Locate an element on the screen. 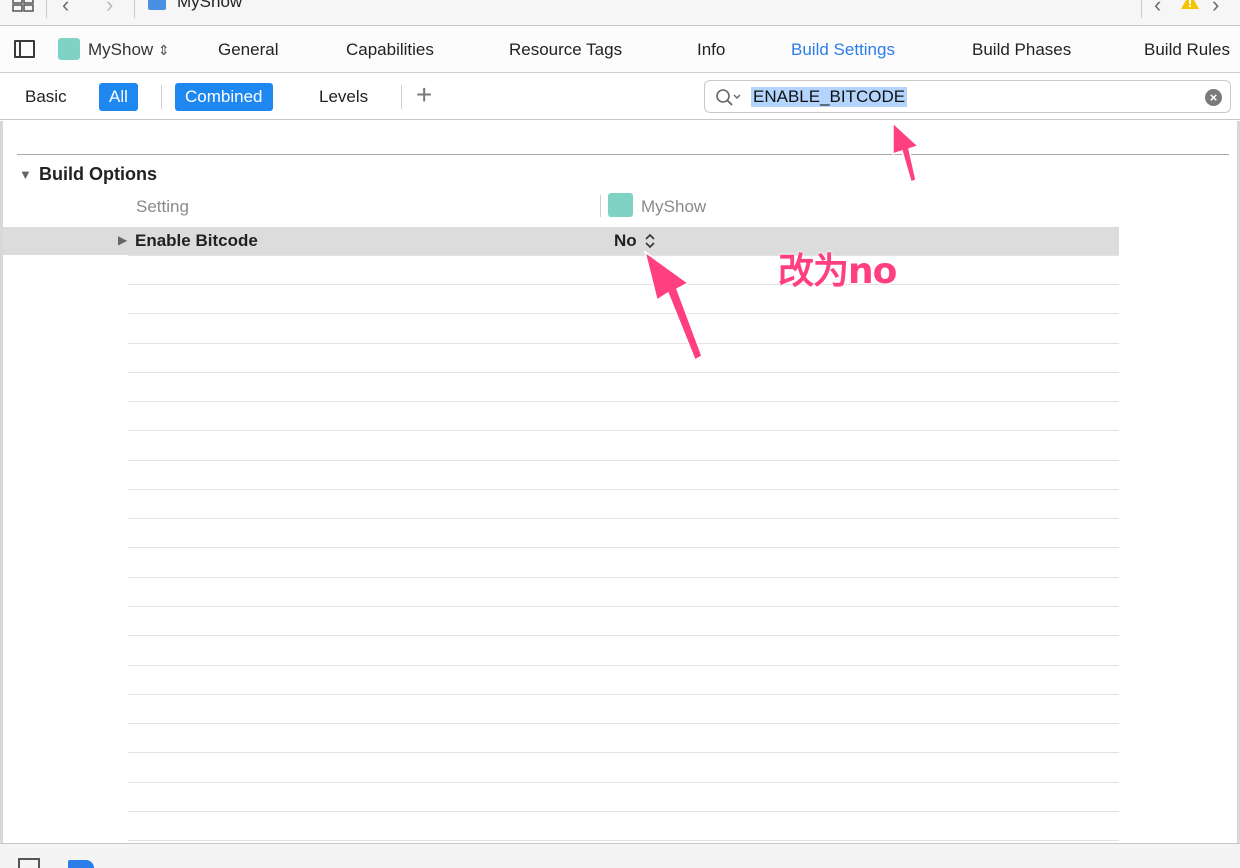 Image resolution: width=1240 pixels, height=868 pixels. target-selector: MyShow ⇕ is located at coordinates (129, 50).